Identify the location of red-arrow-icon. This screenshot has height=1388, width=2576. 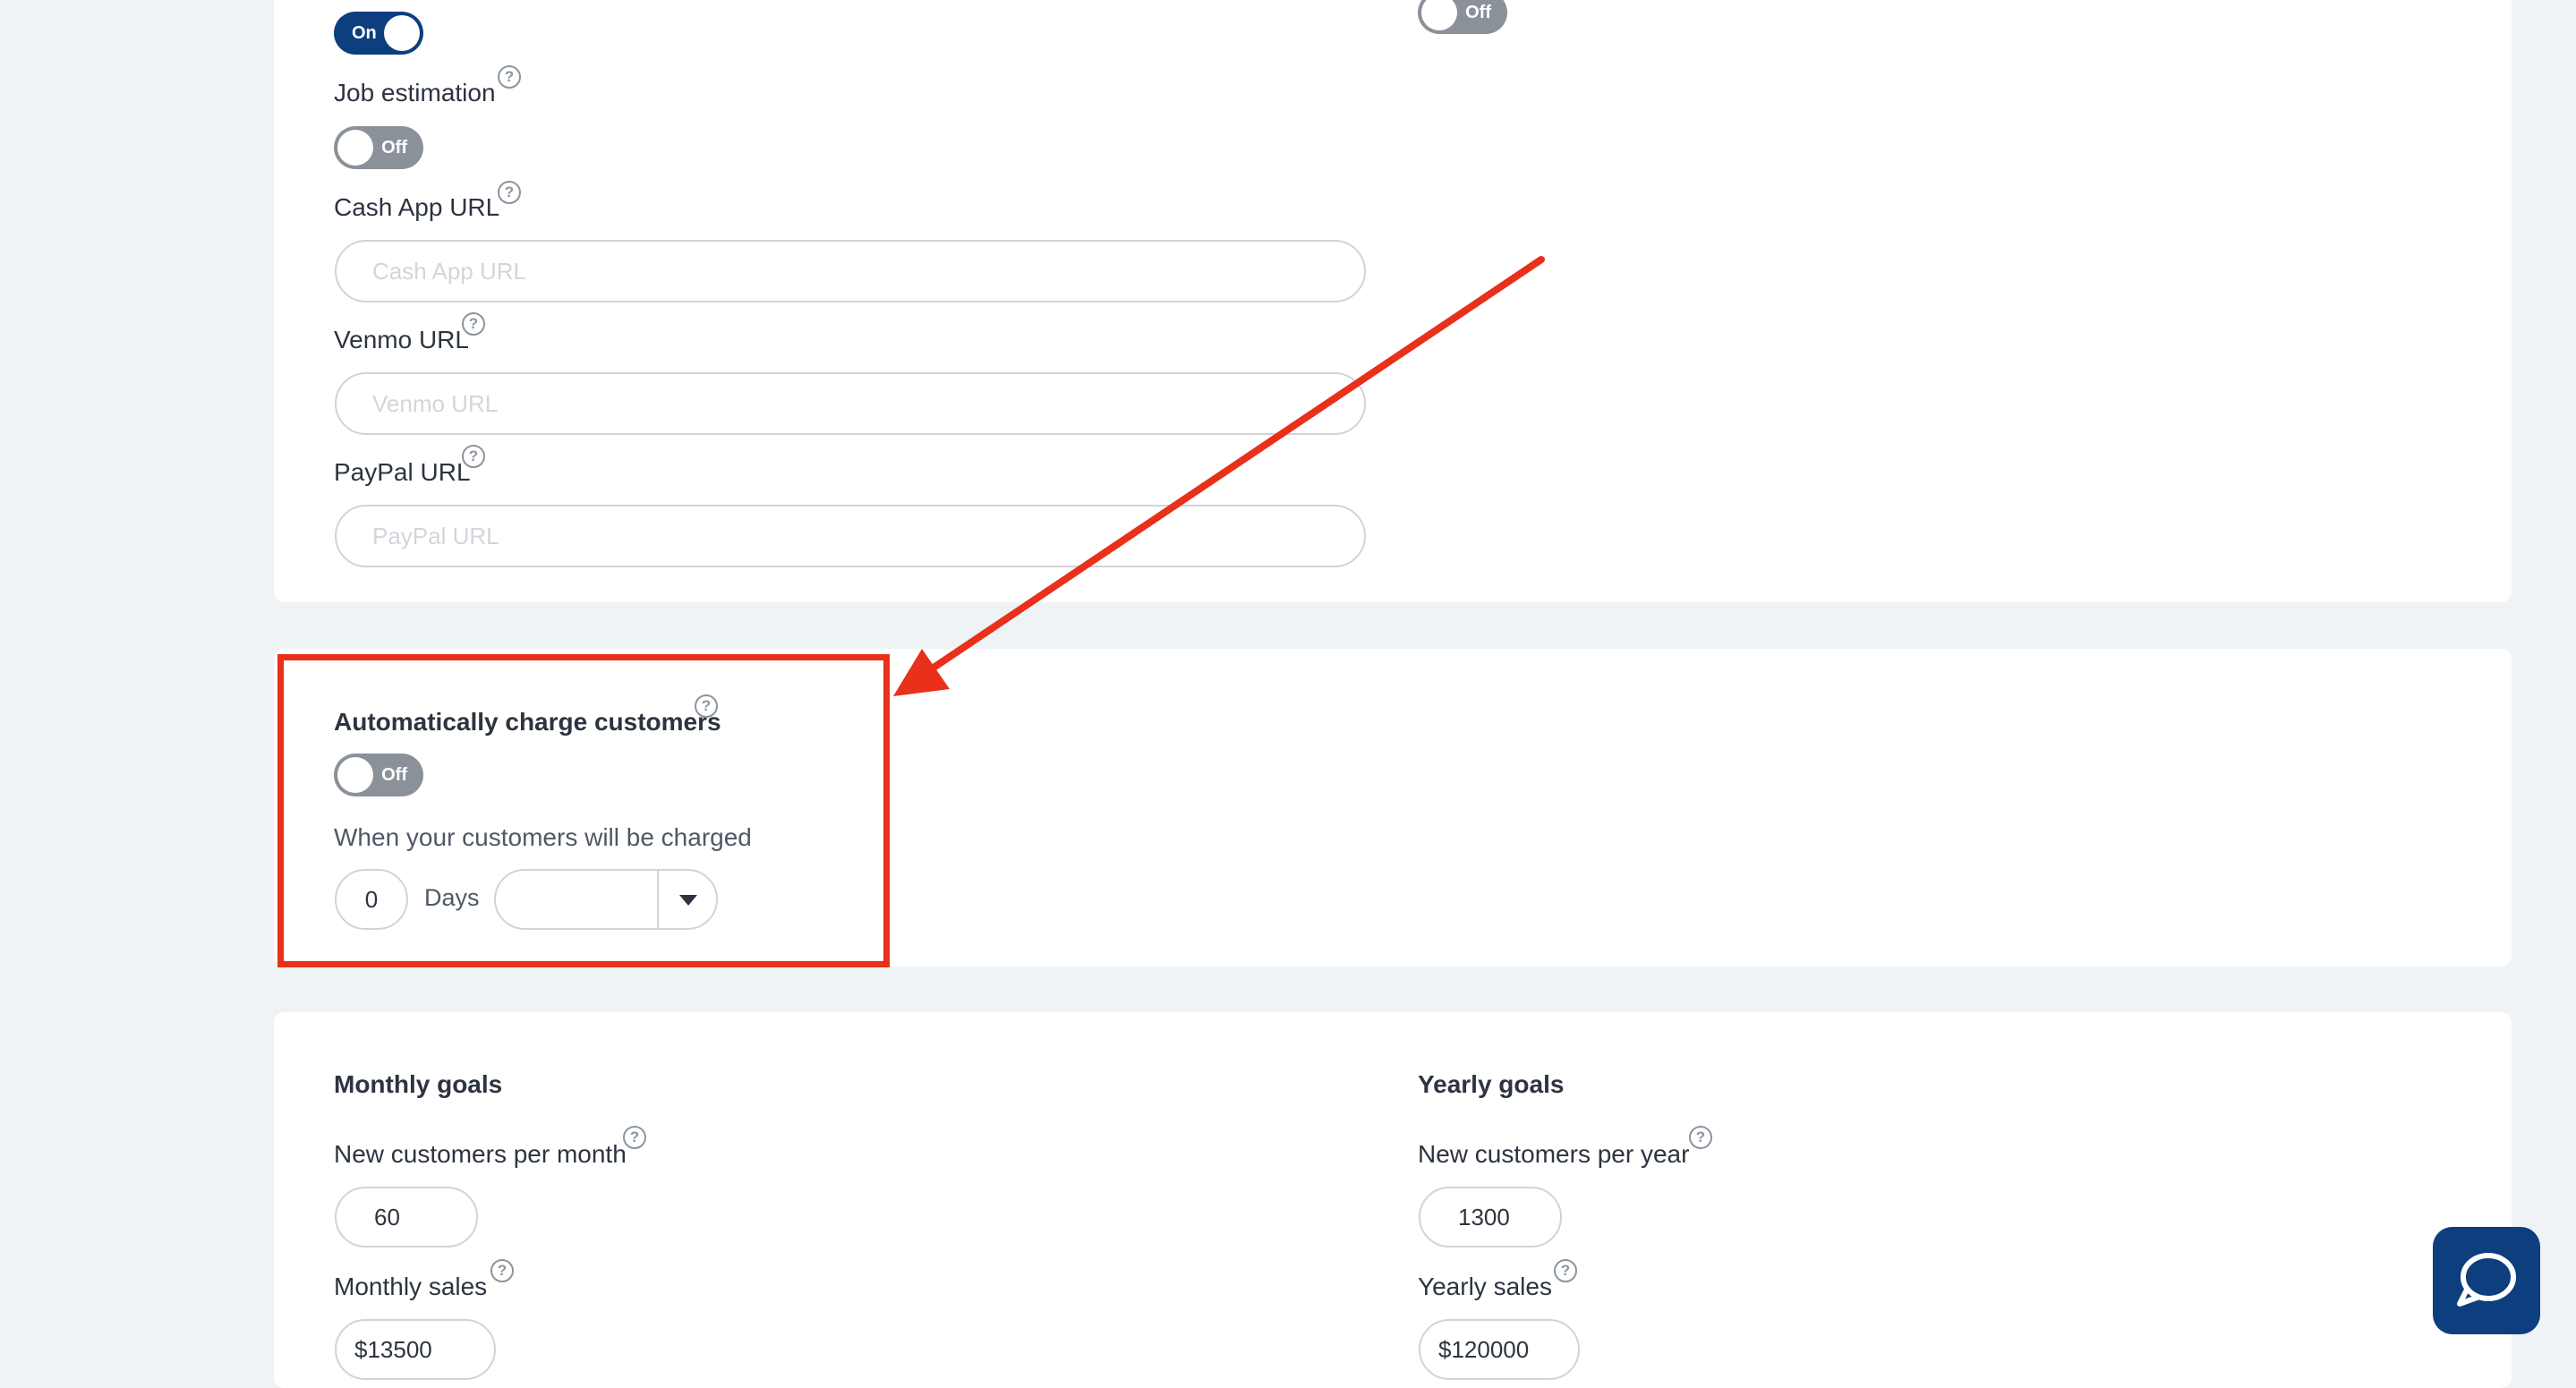
(1219, 476).